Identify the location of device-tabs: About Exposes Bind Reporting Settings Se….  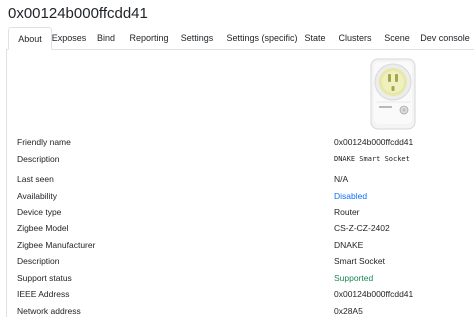
(240, 38).